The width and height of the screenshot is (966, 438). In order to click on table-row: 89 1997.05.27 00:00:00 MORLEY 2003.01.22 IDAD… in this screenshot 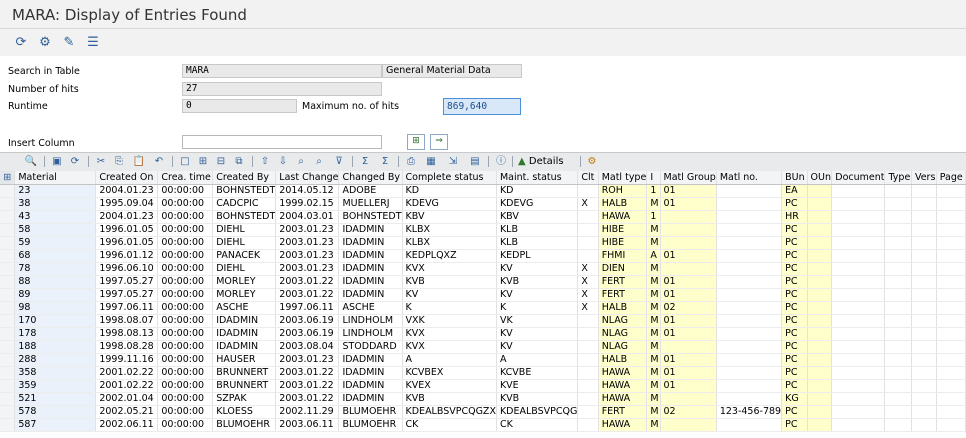, I will do `click(483, 295)`.